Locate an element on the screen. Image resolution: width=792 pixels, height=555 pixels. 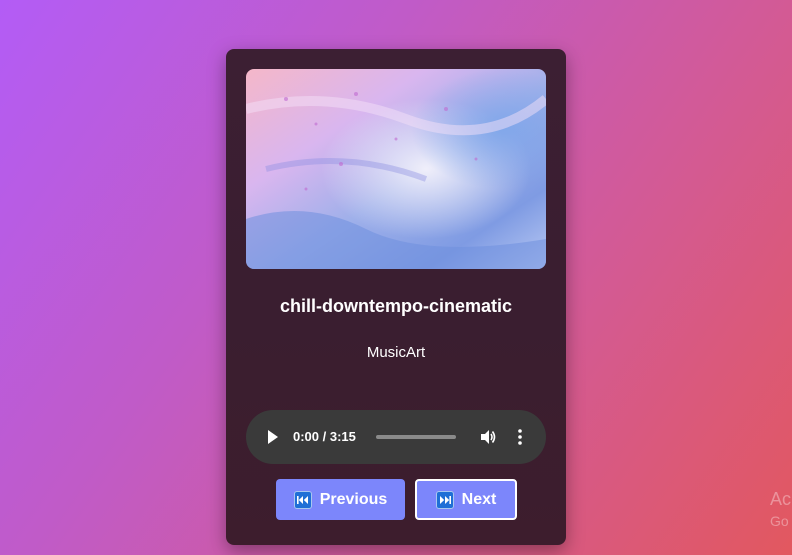
more-vertical-icon is located at coordinates (520, 437).